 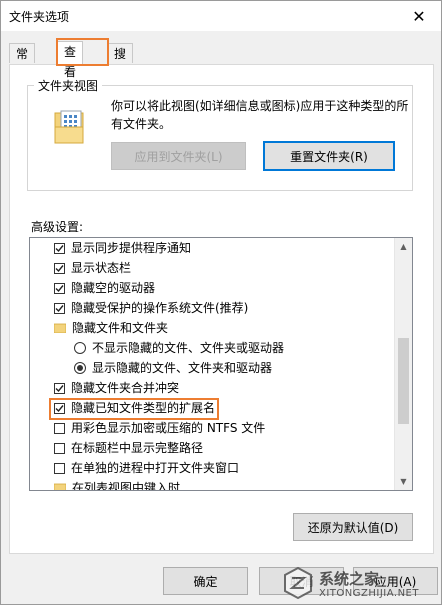 I want to click on list-item-label: 用彩色显示加密或压缩的 NTFS 文件, so click(x=168, y=428).